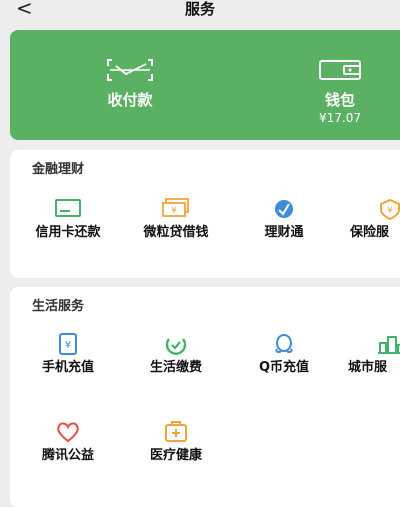  What do you see at coordinates (68, 209) in the screenshot?
I see `credit-card-icon` at bounding box center [68, 209].